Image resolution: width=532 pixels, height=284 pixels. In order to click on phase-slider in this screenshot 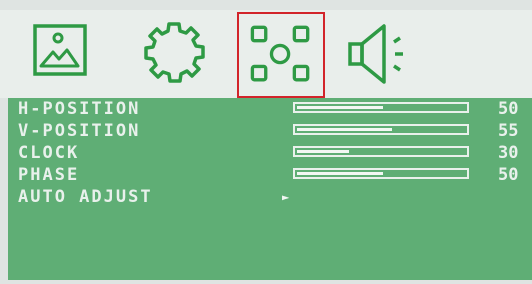, I will do `click(381, 173)`.